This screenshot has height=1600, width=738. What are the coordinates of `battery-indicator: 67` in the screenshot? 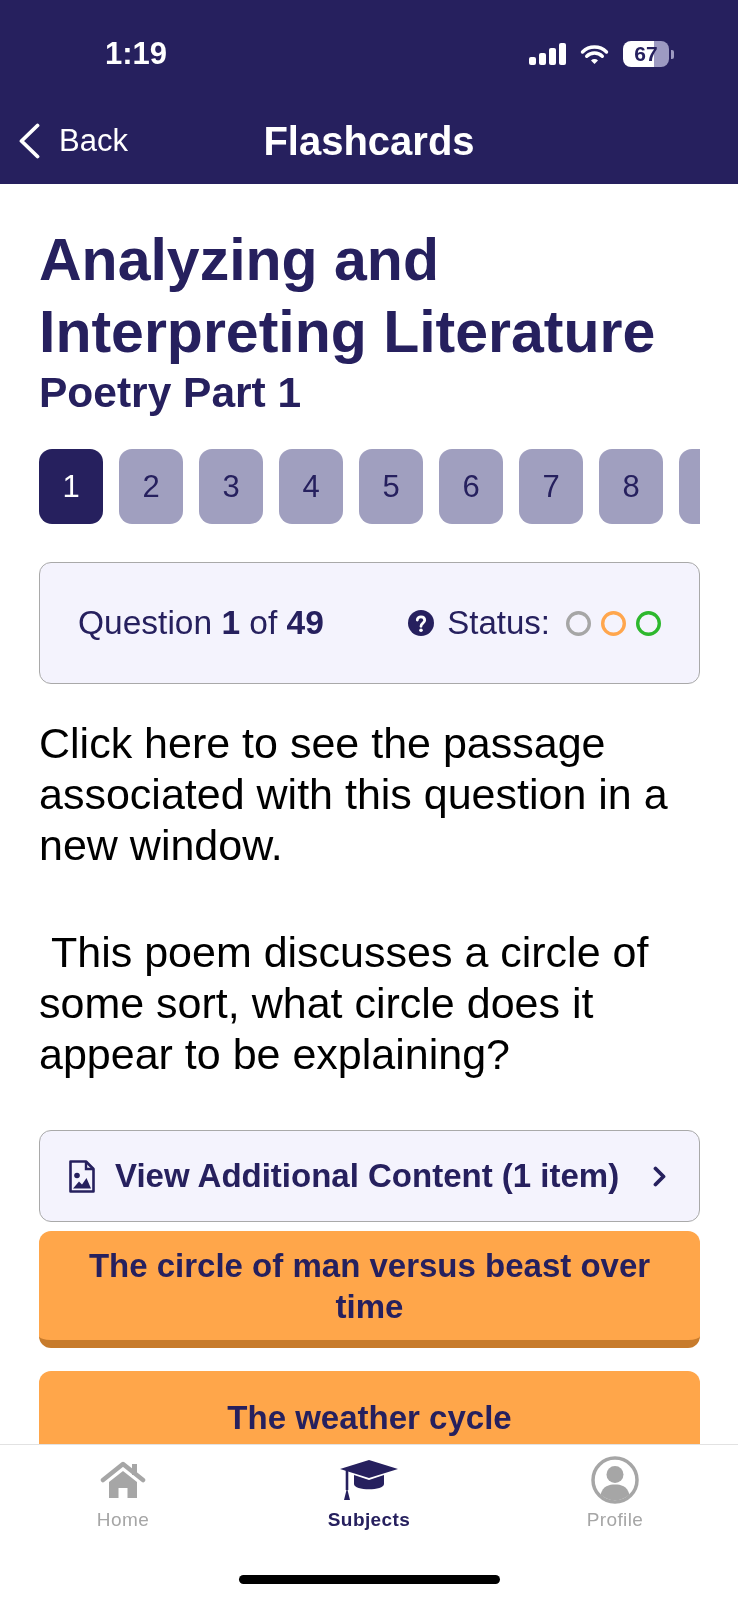 It's located at (648, 54).